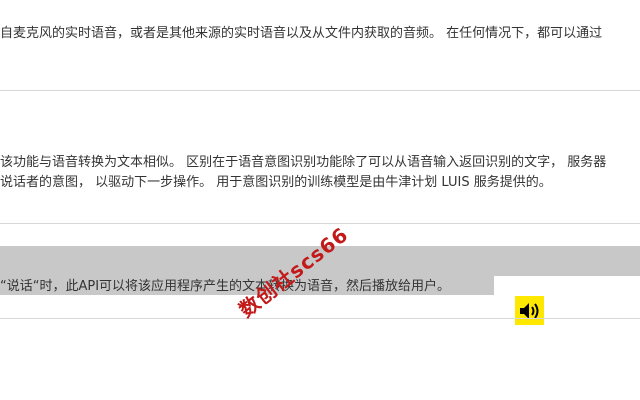 The width and height of the screenshot is (640, 400). I want to click on play-audio-button, so click(529, 310).